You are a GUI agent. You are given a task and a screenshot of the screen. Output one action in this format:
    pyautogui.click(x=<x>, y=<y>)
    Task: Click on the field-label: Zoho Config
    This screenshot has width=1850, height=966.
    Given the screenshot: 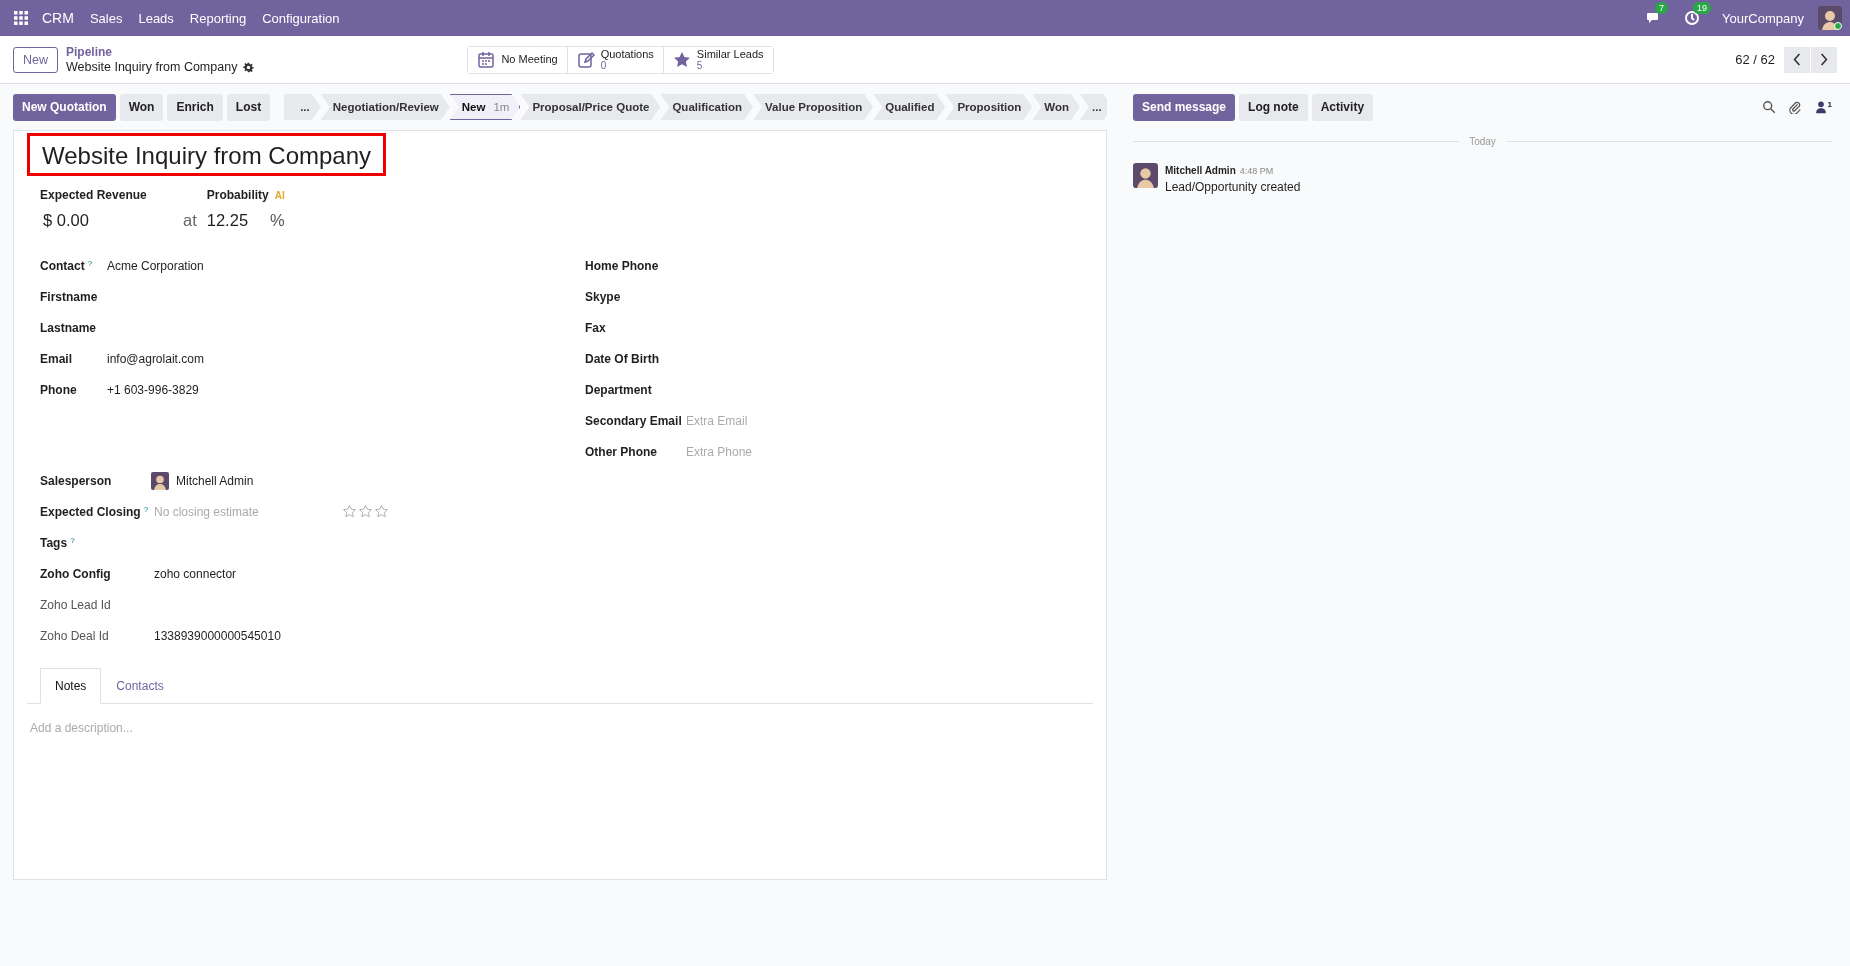 What is the action you would take?
    pyautogui.click(x=75, y=573)
    